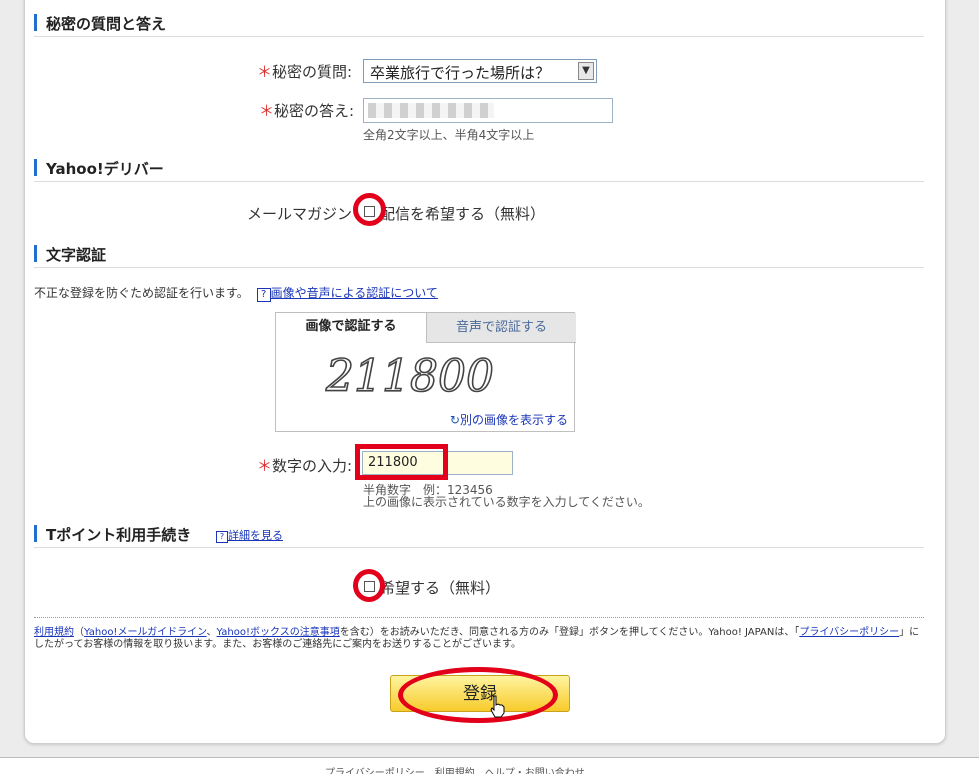  I want to click on captcha-input-label: 数字の入力:, so click(312, 466).